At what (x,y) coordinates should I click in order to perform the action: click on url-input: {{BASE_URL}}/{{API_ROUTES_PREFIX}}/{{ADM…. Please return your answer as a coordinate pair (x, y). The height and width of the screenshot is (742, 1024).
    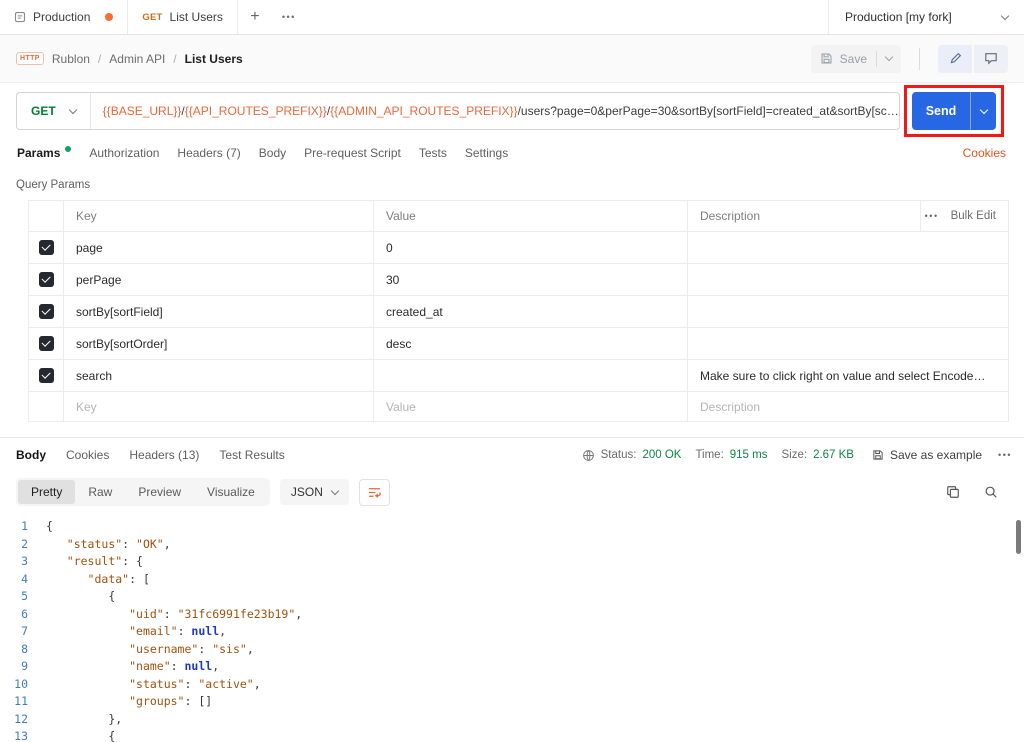
    Looking at the image, I should click on (495, 111).